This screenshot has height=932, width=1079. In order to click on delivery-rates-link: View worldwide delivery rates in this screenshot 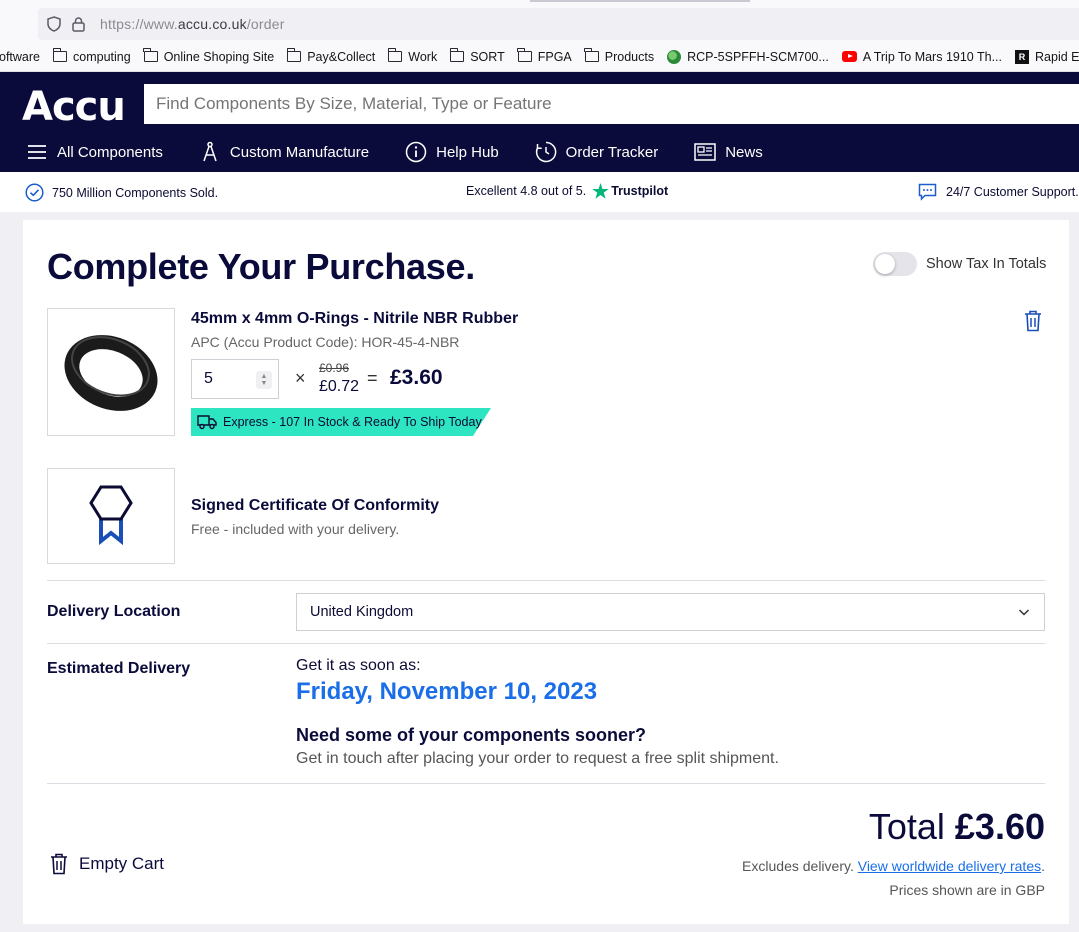, I will do `click(949, 866)`.